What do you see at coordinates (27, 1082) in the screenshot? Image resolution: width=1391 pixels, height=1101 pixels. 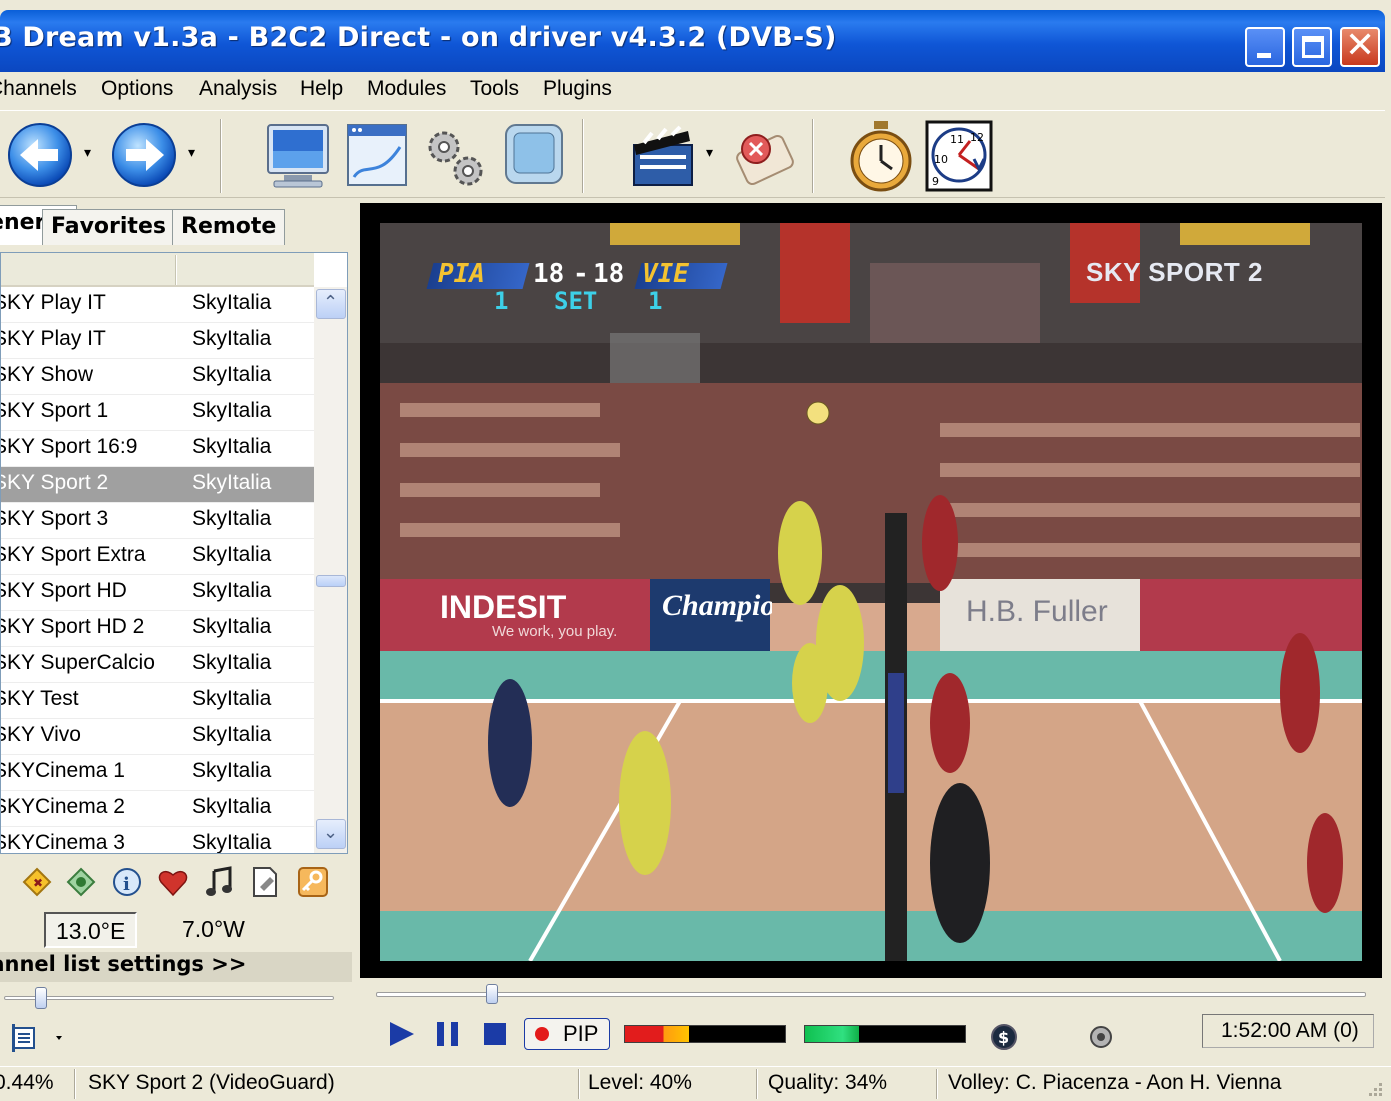 I see `status-progress: 0.44%` at bounding box center [27, 1082].